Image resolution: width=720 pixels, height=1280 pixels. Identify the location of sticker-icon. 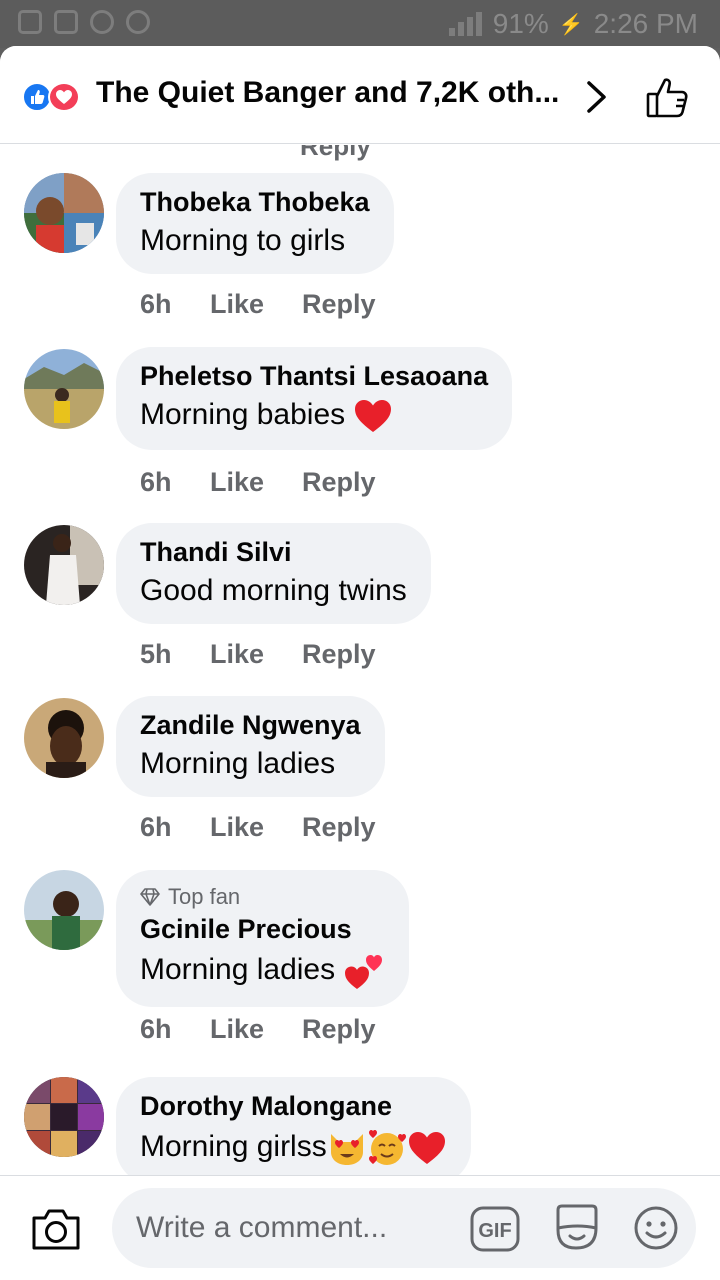
(577, 1227).